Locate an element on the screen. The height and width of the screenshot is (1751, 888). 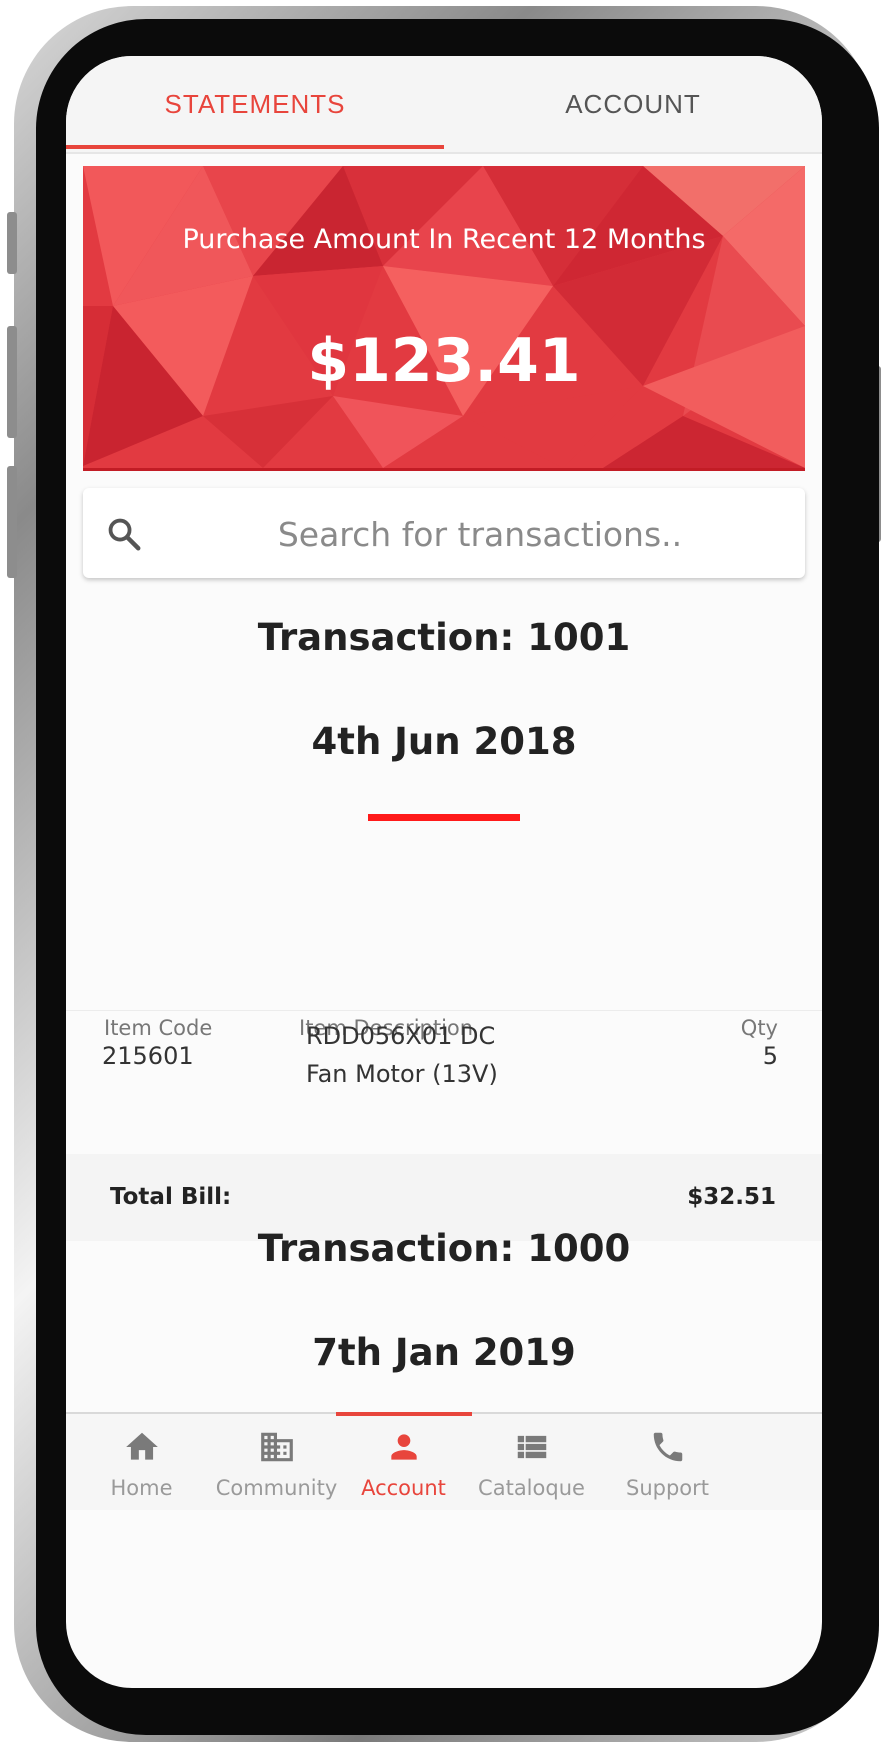
column-header-item-code: Item Code is located at coordinates (158, 1028).